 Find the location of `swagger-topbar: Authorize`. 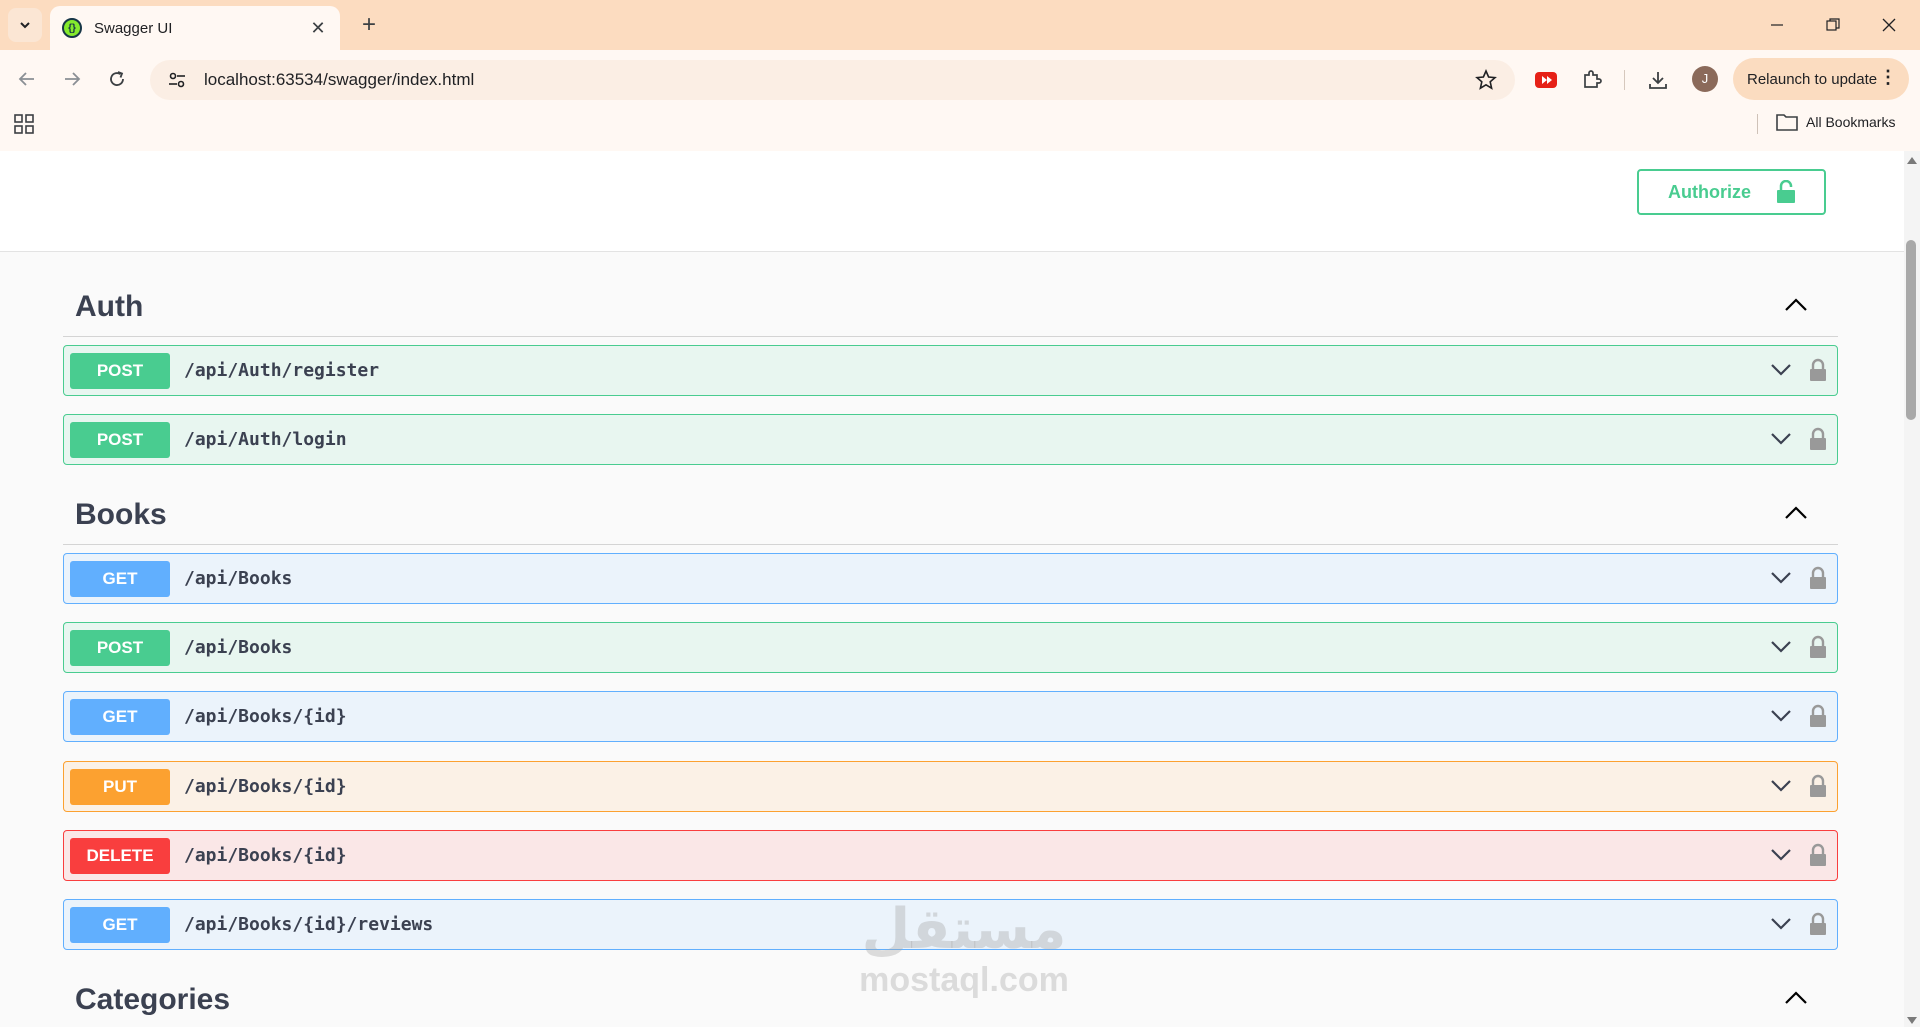

swagger-topbar: Authorize is located at coordinates (952, 201).